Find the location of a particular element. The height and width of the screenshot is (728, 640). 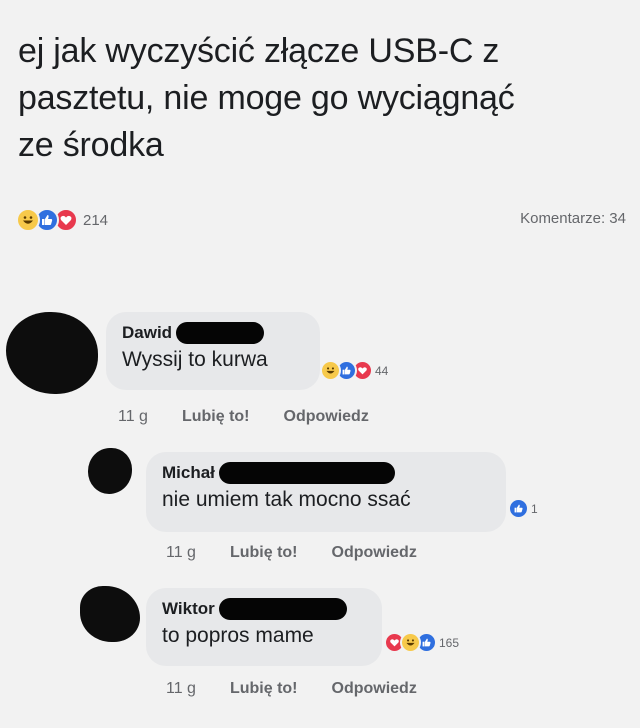

post-reactions: 214 is located at coordinates (62, 220).